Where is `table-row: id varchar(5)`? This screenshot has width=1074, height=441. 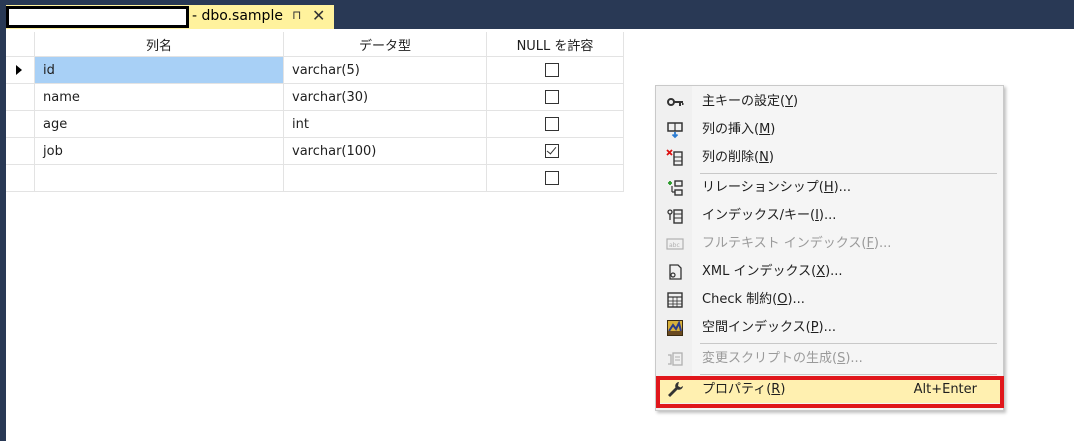
table-row: id varchar(5) is located at coordinates (315, 70).